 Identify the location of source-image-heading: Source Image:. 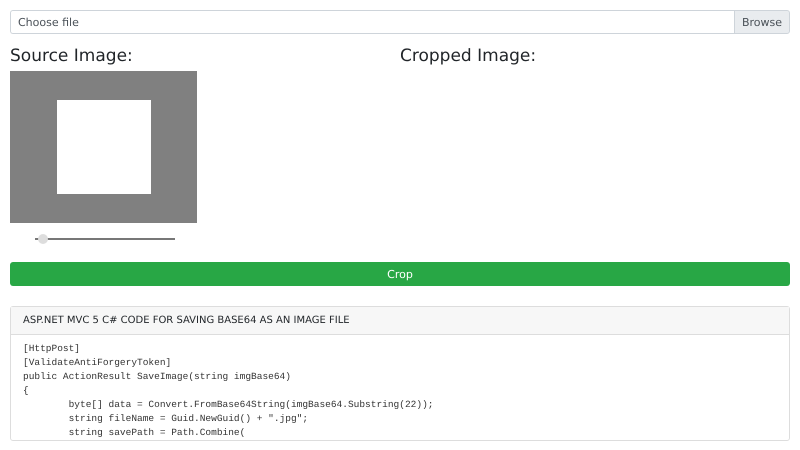
(72, 56).